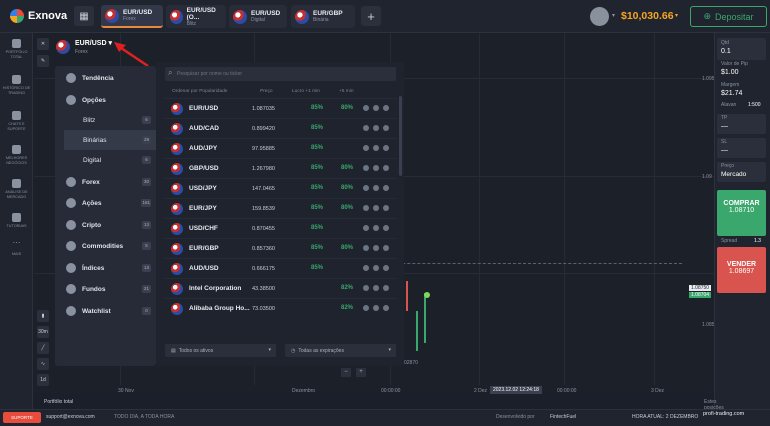 The width and height of the screenshot is (770, 426). What do you see at coordinates (379, 405) in the screenshot?
I see `portfolio-bar: Portfólio total Estes posições` at bounding box center [379, 405].